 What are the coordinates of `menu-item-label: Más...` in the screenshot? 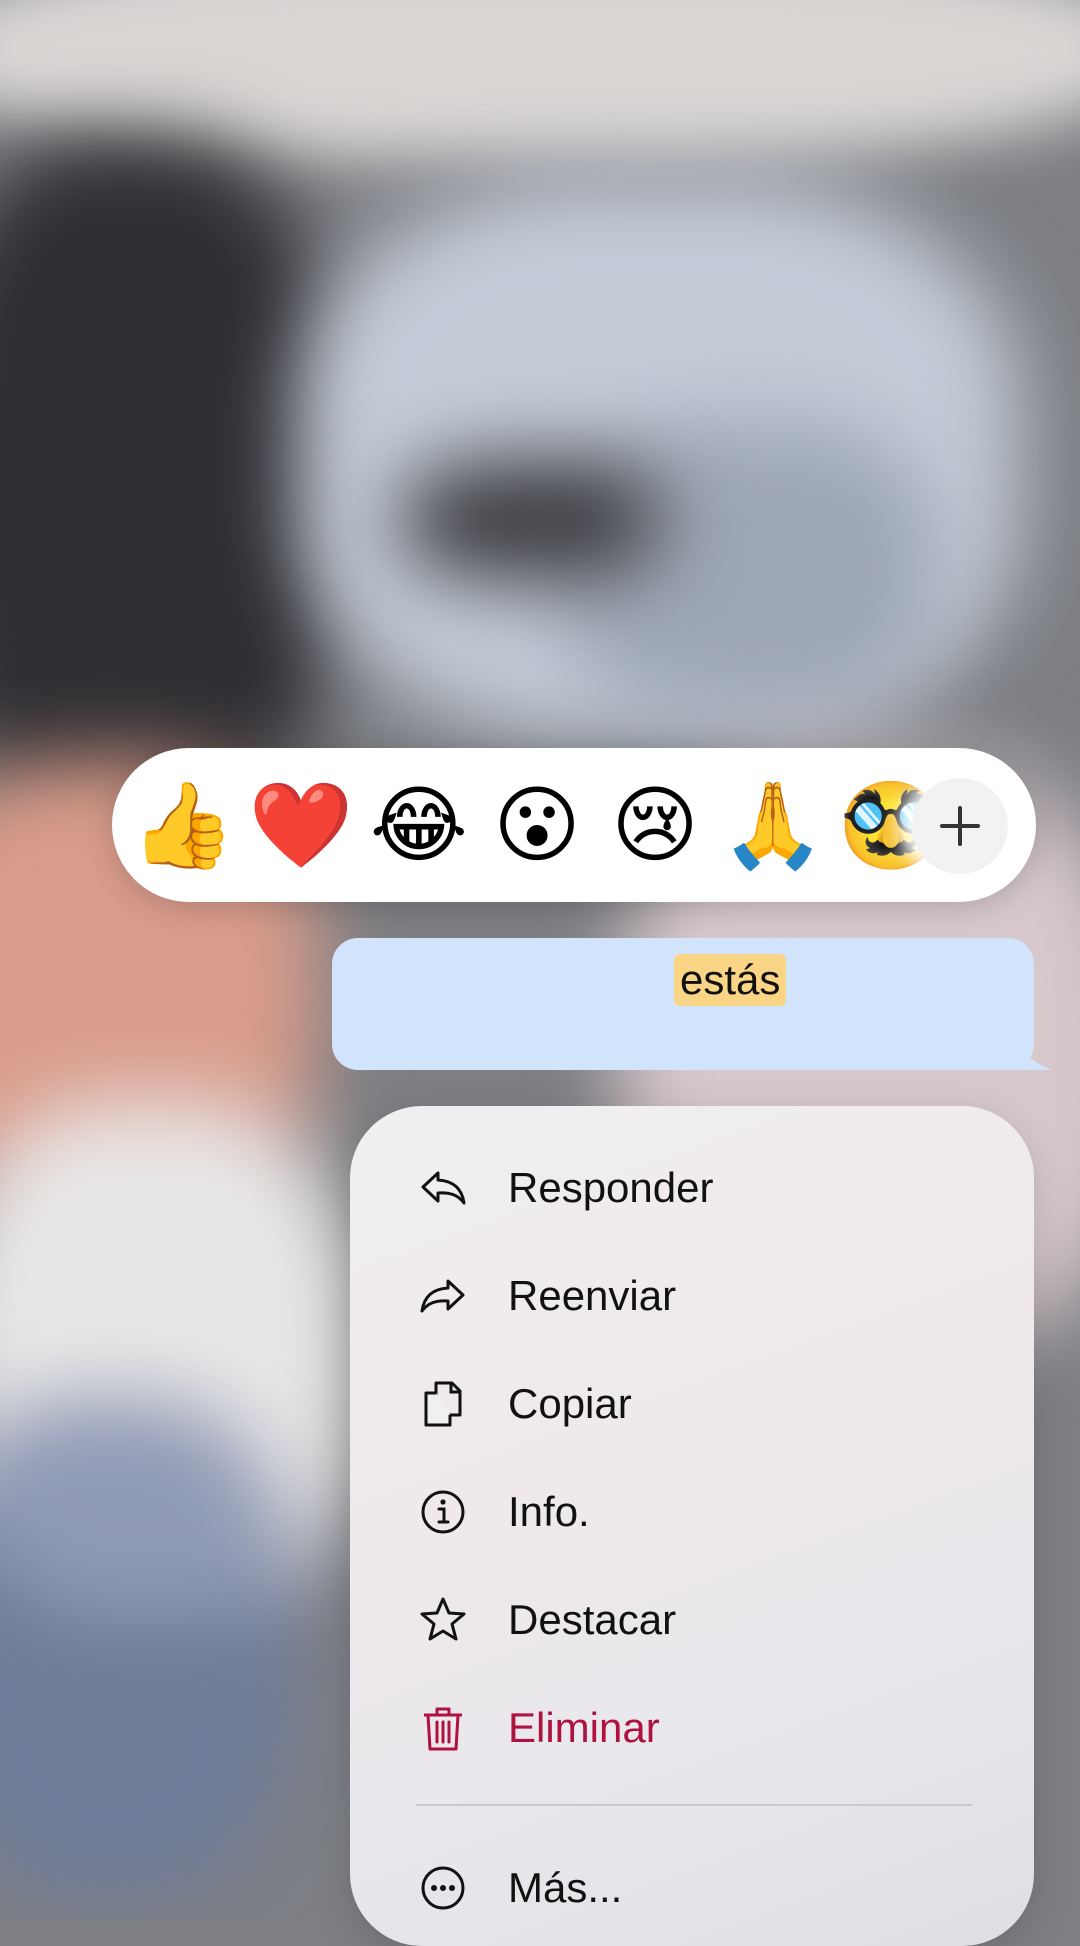 It's located at (565, 1887).